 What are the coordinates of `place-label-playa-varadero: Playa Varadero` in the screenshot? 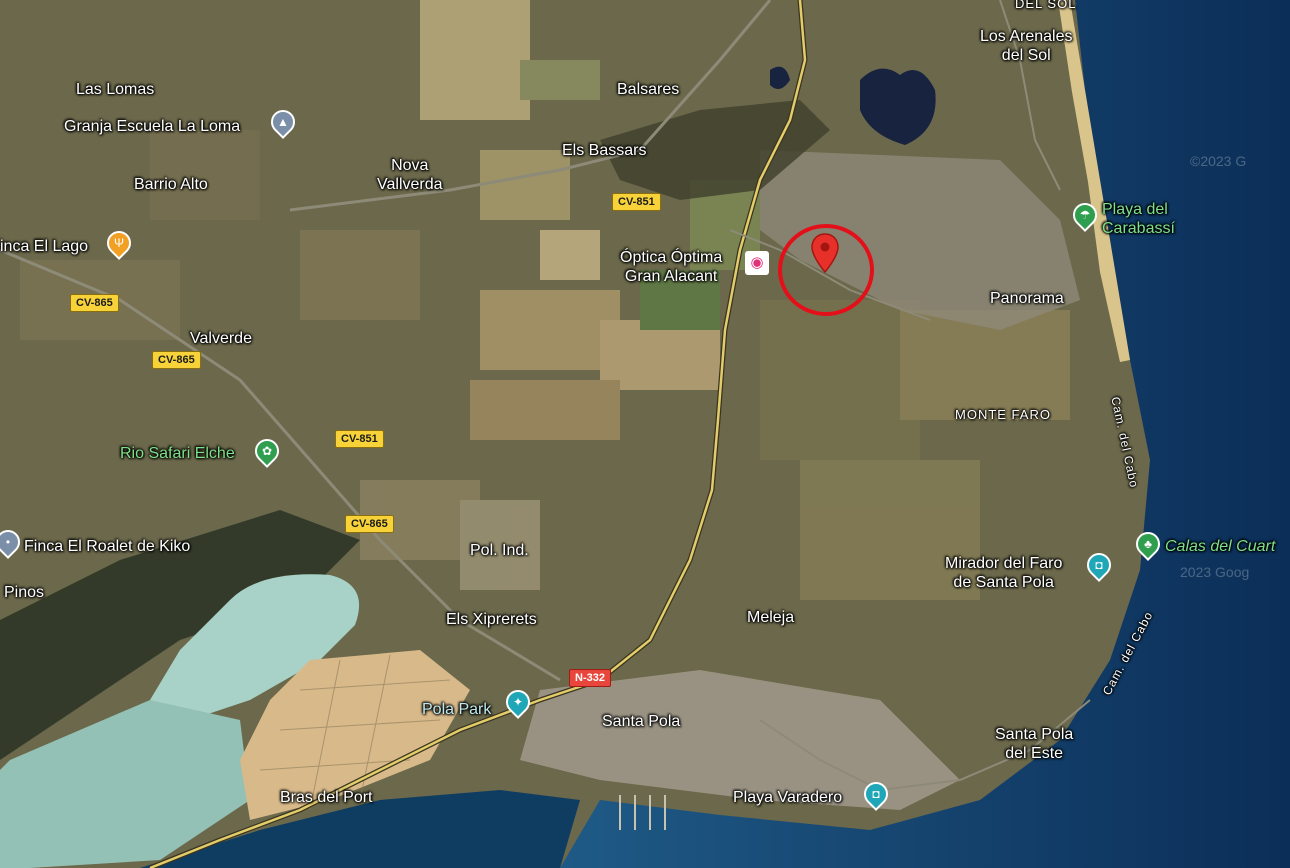 It's located at (787, 797).